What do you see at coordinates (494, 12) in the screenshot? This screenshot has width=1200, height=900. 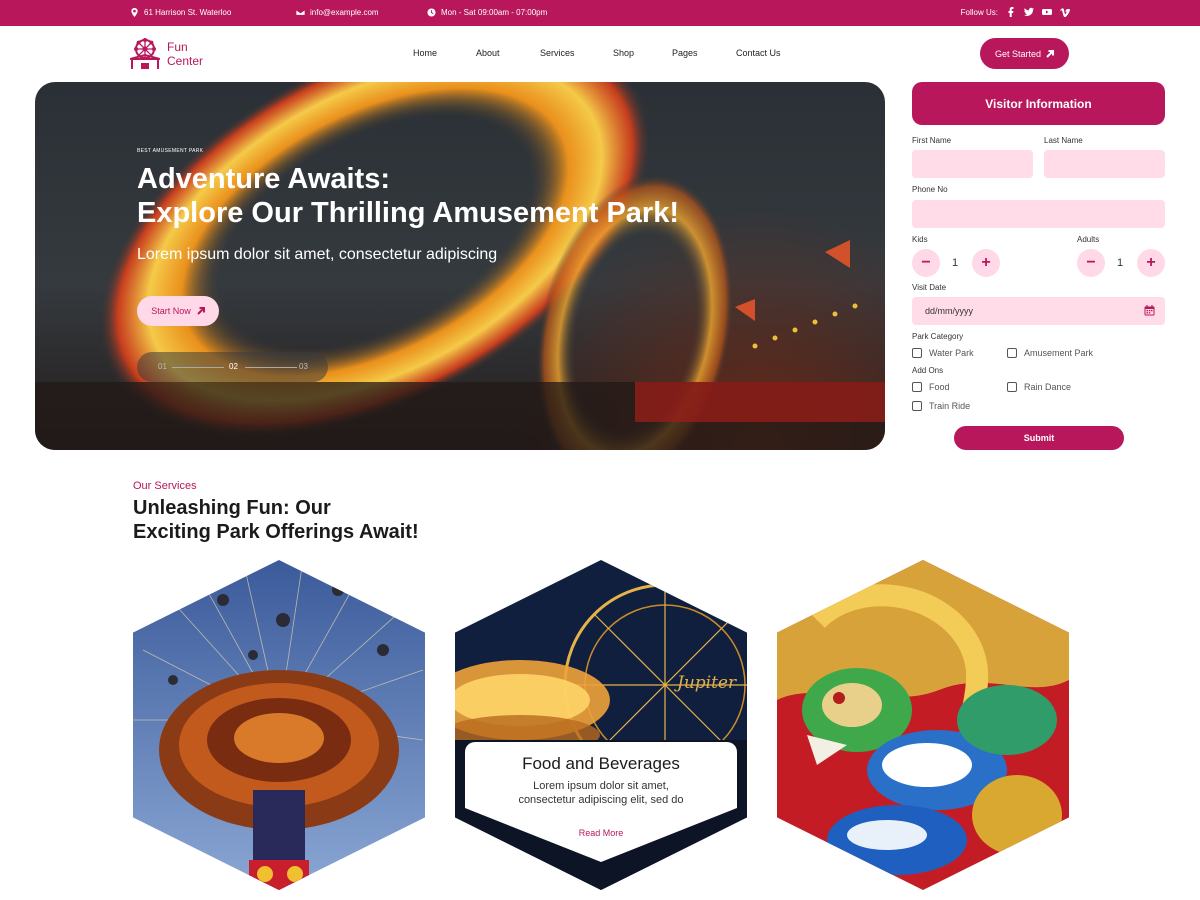 I see `hours-text: Mon - Sat 09:00am - 07:00pm` at bounding box center [494, 12].